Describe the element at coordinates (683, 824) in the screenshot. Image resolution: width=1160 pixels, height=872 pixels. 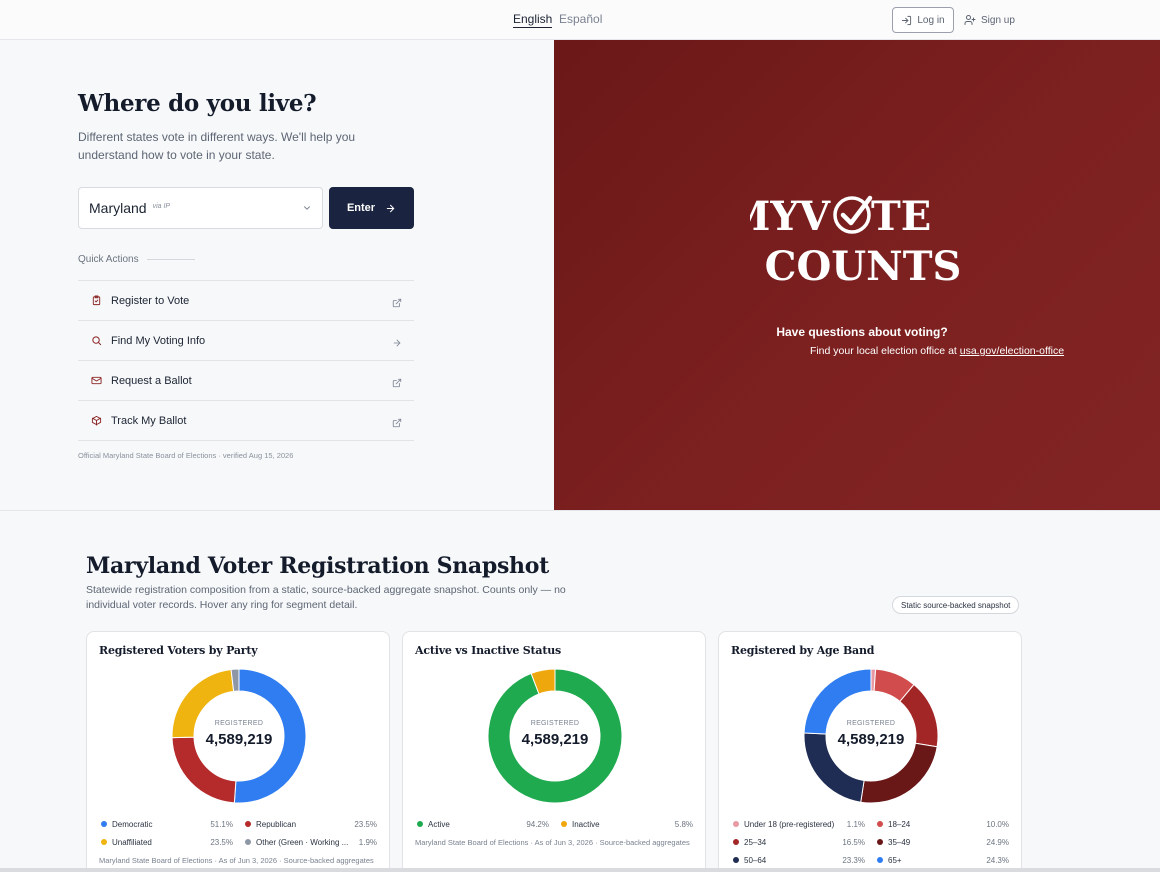
I see `legend-value: 5.8%` at that location.